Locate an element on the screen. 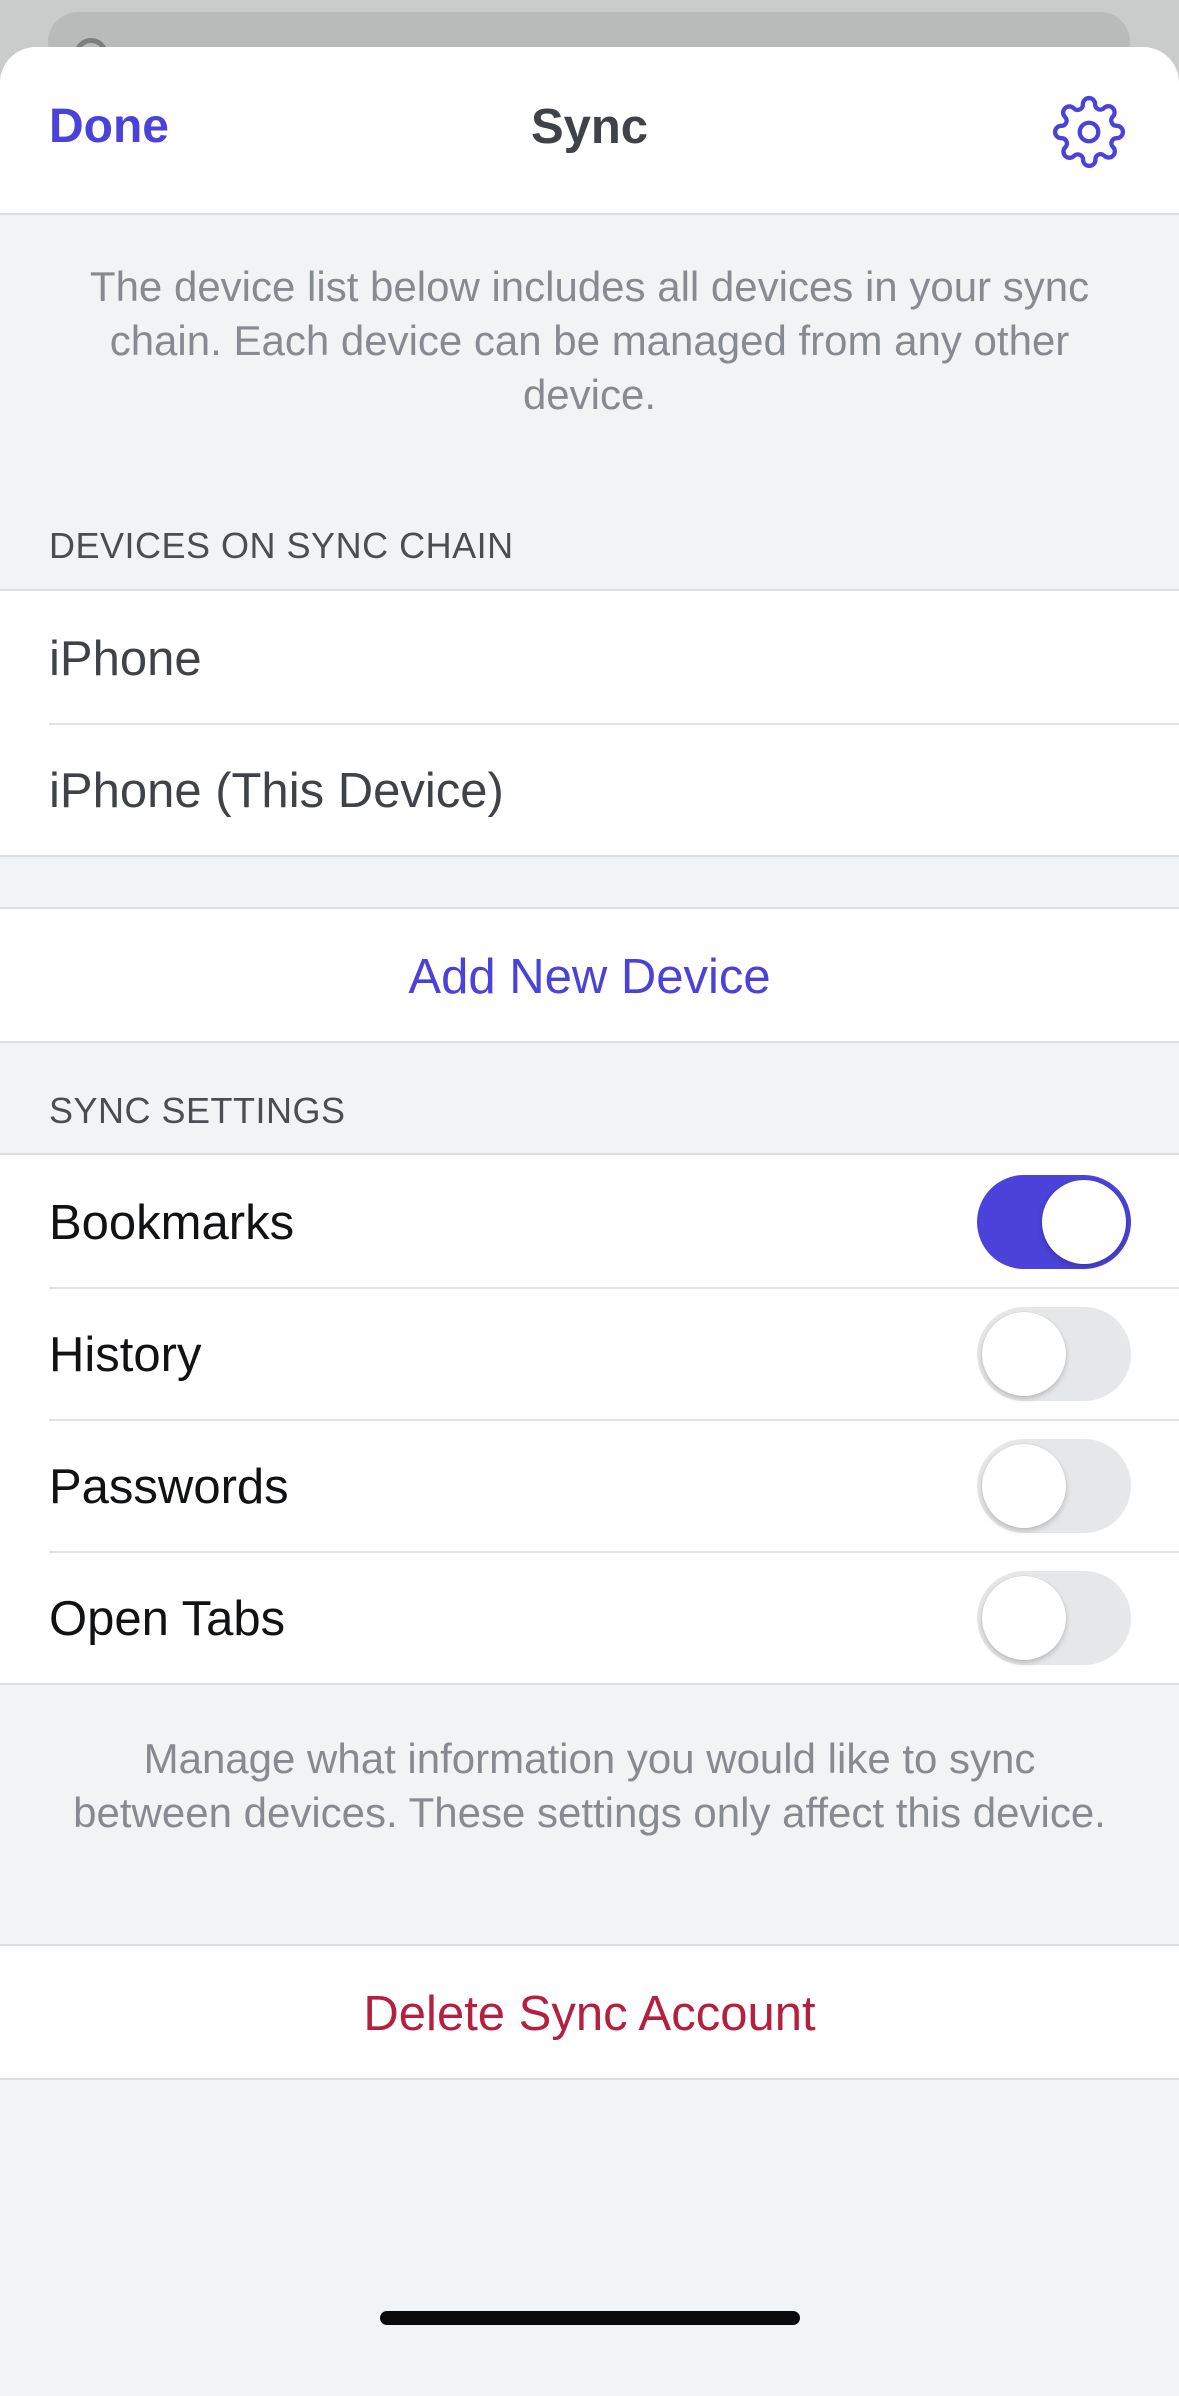 This screenshot has height=2396, width=1179. sync-setting-passwords: Passwords is located at coordinates (589, 1485).